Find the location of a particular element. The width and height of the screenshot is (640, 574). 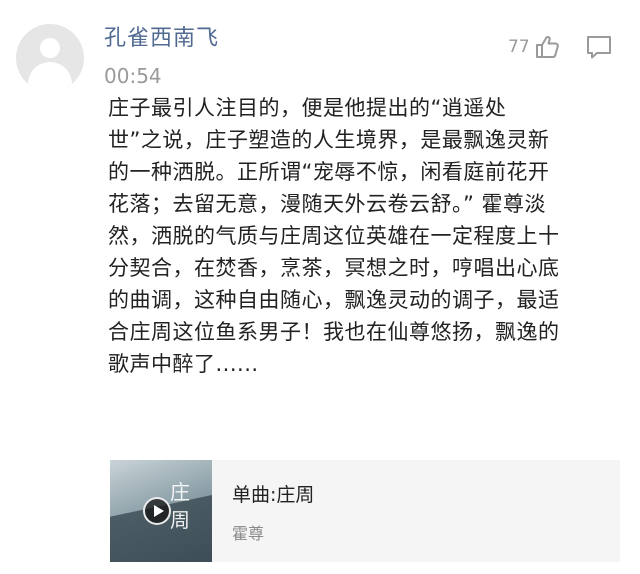

comment-time: 00:54 is located at coordinates (133, 76).